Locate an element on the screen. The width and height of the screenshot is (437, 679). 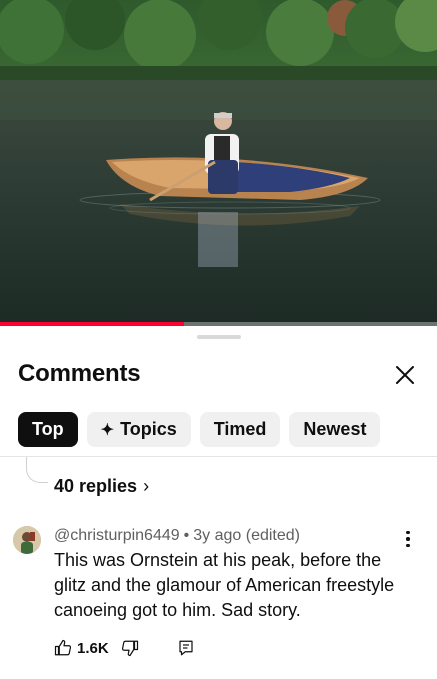
filter-chip-label: Topics is located at coordinates (148, 429).